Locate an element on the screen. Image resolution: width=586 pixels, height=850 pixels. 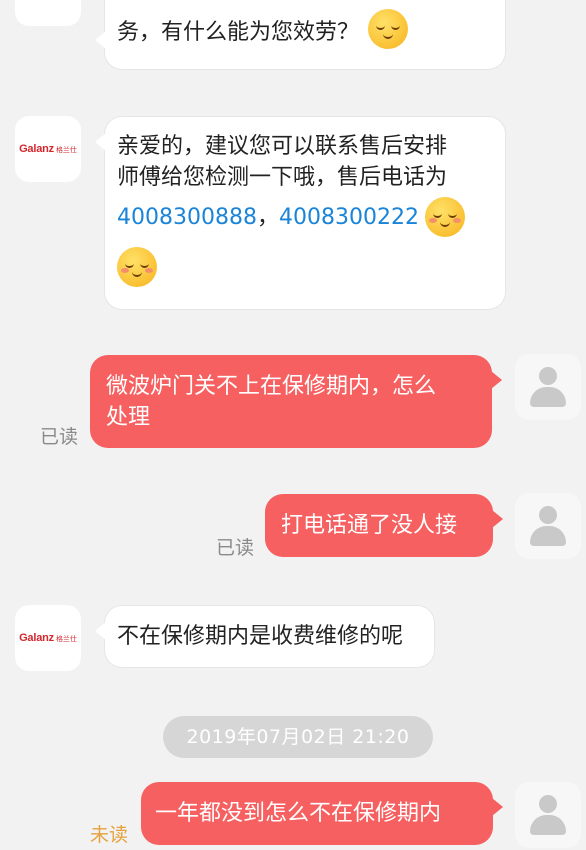
message-text: 不在保修期内是收费维修的呢 is located at coordinates (260, 636).